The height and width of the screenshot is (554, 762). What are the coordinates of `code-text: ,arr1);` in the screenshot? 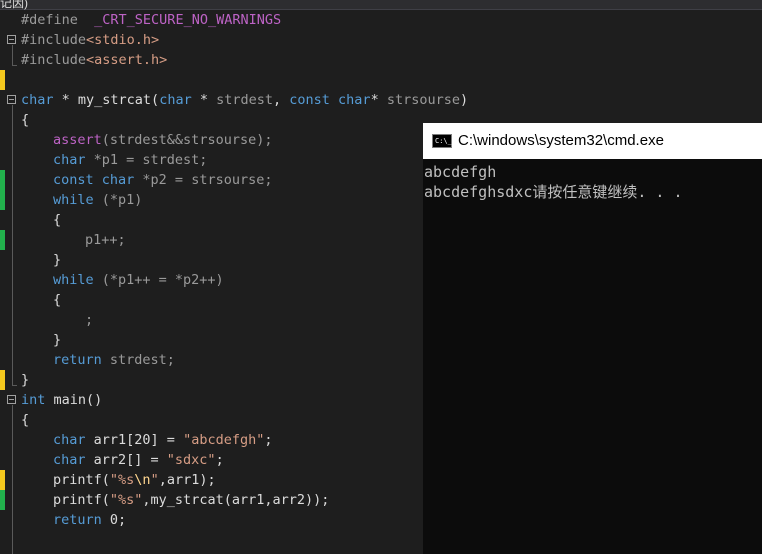 It's located at (187, 480).